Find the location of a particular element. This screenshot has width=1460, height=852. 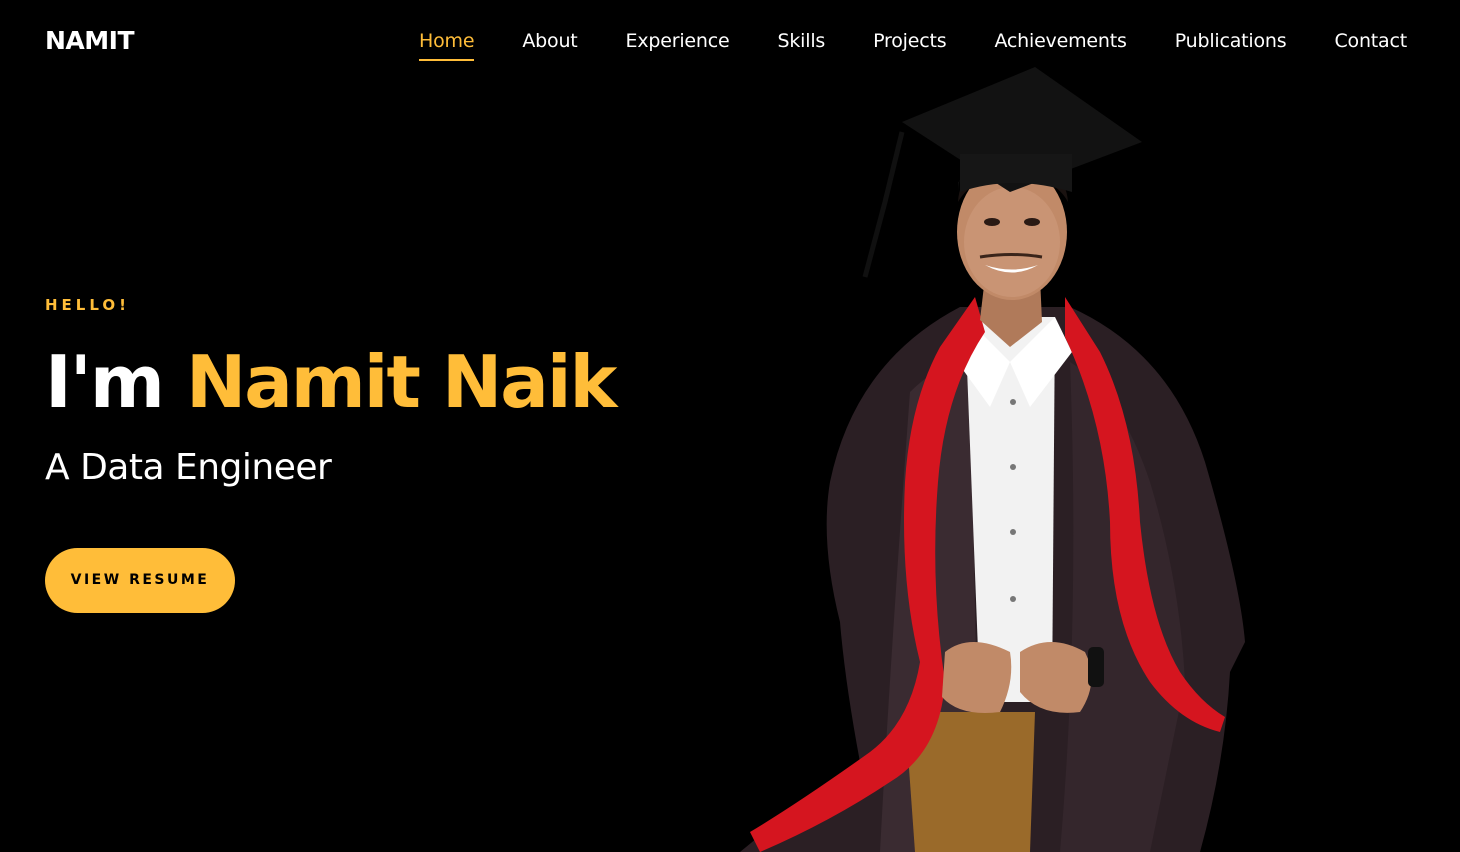

nav-link-experience: Experience is located at coordinates (678, 41).